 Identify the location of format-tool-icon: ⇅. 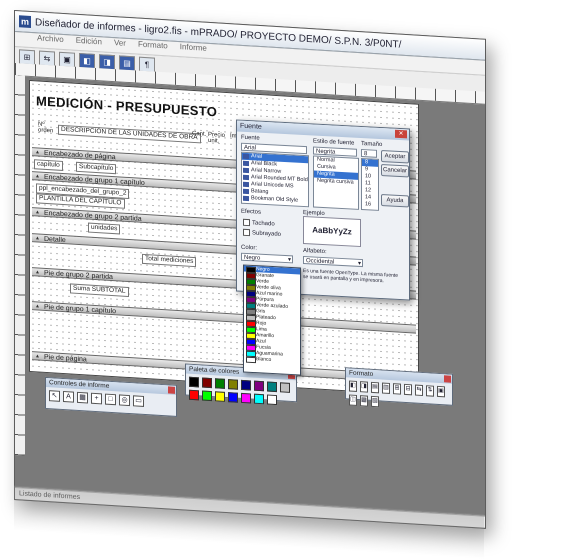
(430, 391).